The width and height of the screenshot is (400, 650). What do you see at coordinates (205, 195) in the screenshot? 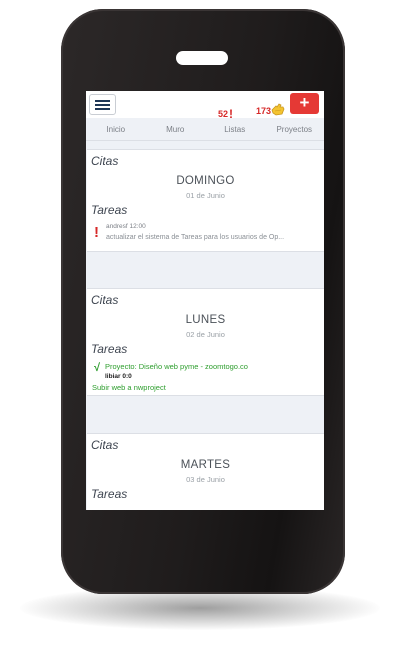
I see `day-date: 01 de Junio` at bounding box center [205, 195].